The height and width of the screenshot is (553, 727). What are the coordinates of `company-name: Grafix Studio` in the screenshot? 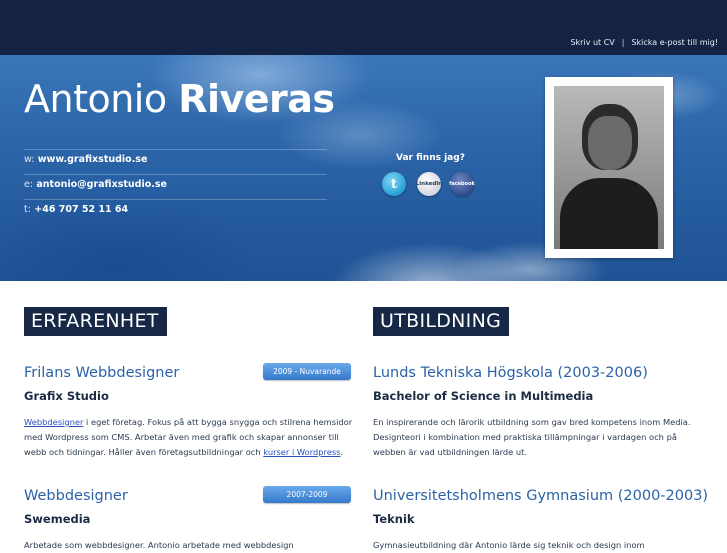 It's located at (66, 396).